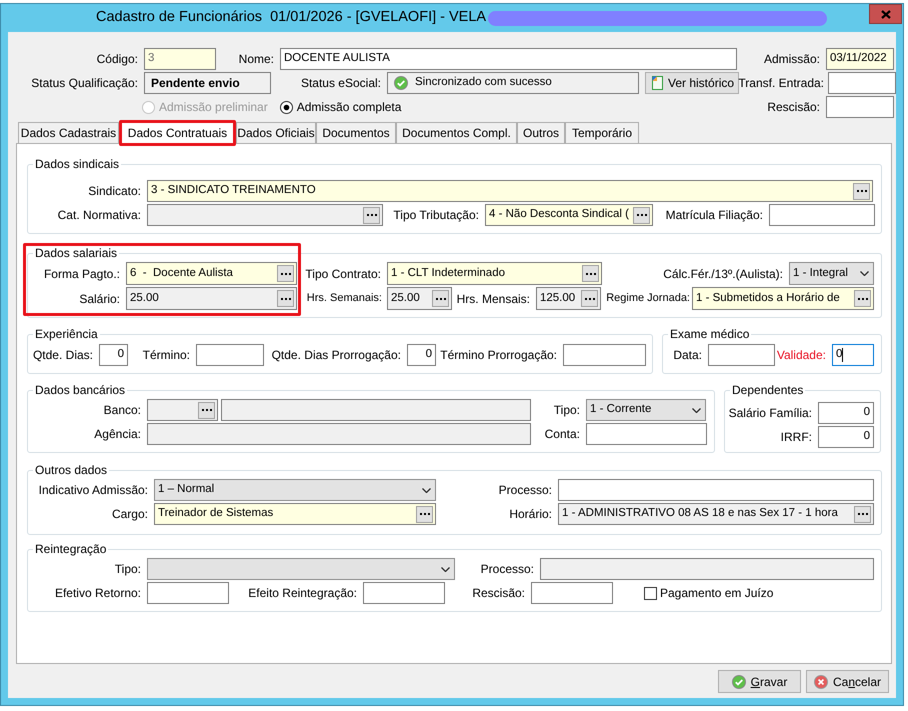 The width and height of the screenshot is (908, 711). What do you see at coordinates (76, 253) in the screenshot?
I see `group-title: Dados salariais` at bounding box center [76, 253].